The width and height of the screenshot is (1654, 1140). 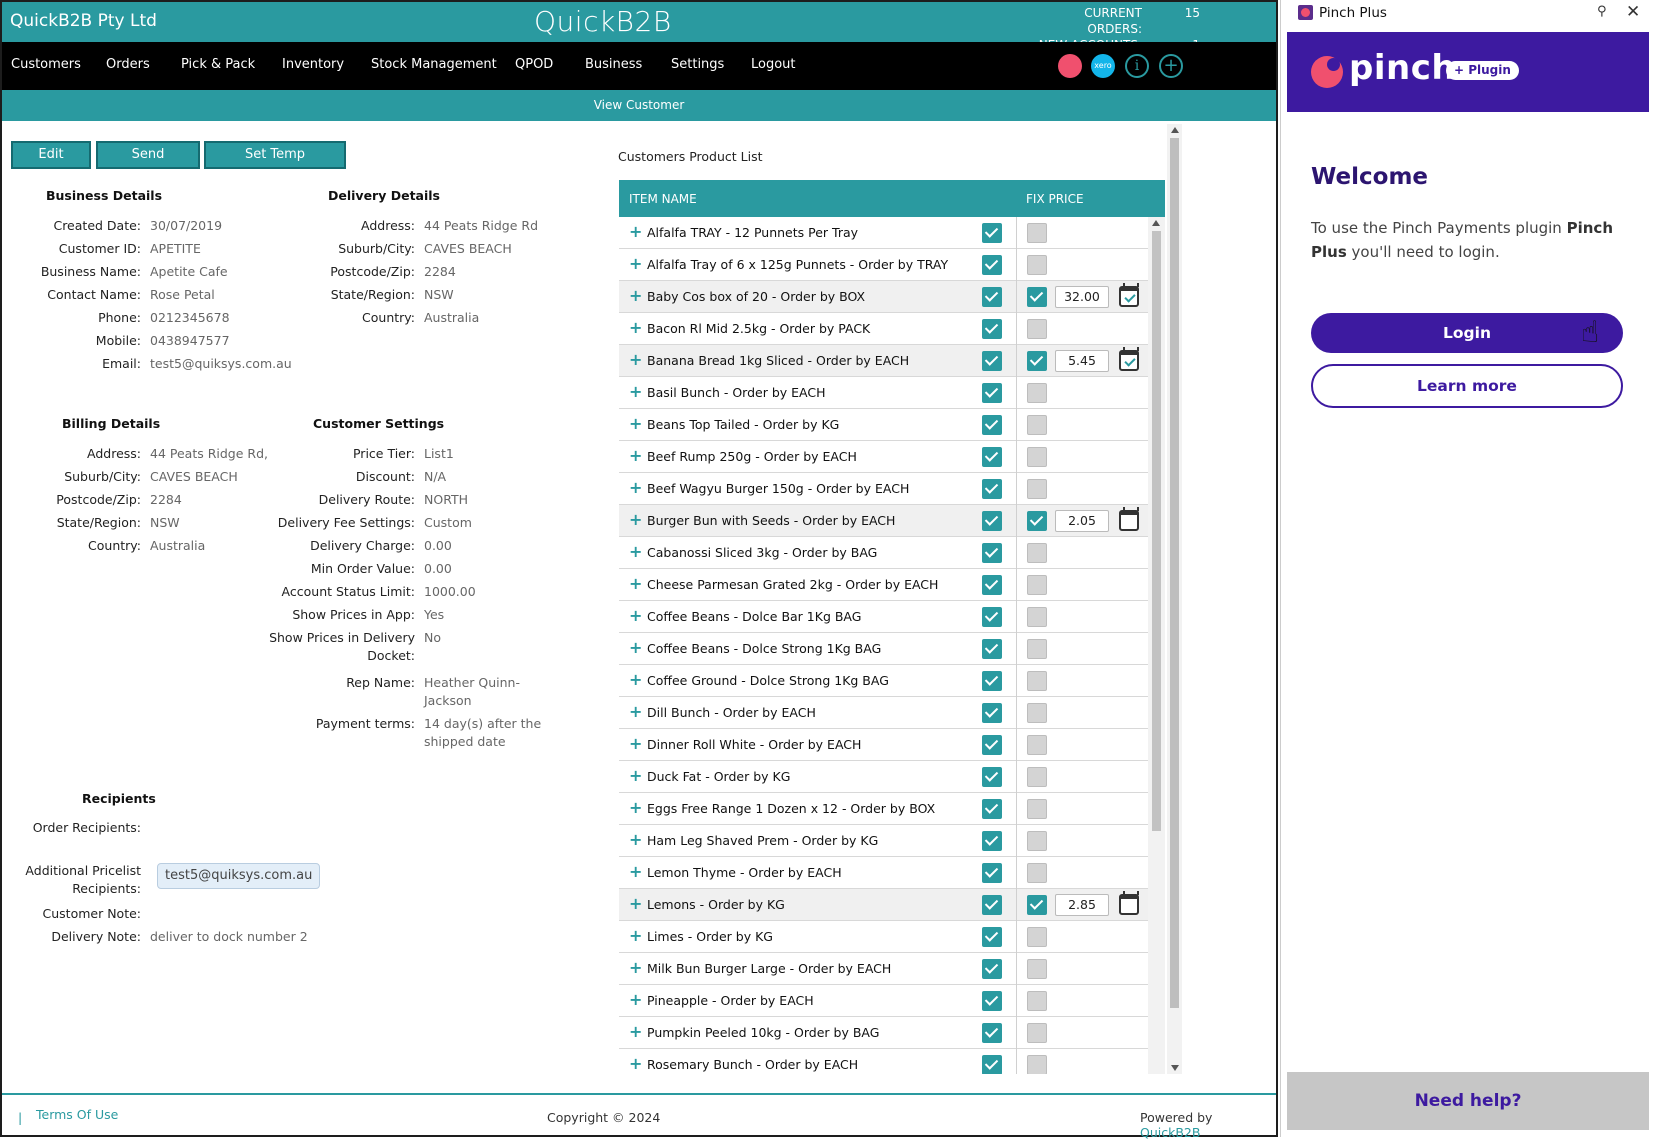 I want to click on table-row: + Lemons - Order by KG 2.85, so click(x=883, y=905).